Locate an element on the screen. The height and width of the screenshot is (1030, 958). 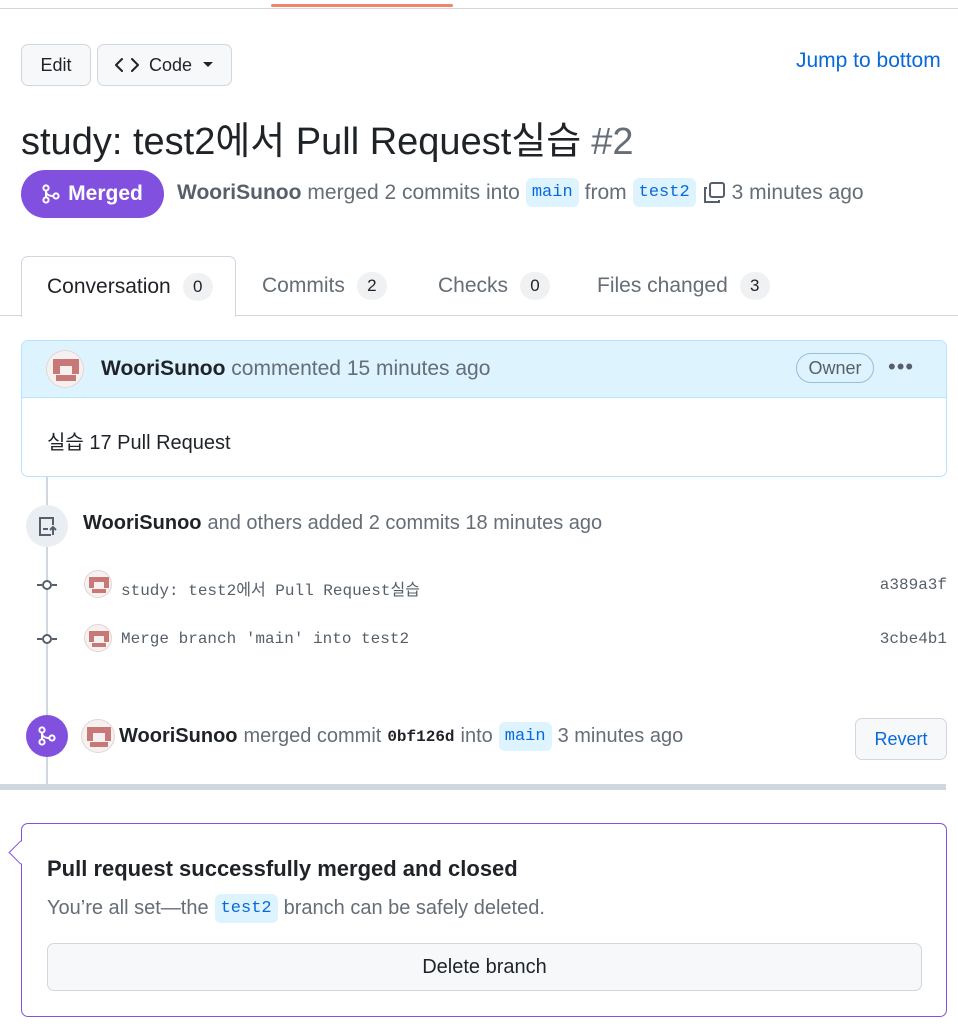
delete-branch-label: Delete branch is located at coordinates (484, 966).